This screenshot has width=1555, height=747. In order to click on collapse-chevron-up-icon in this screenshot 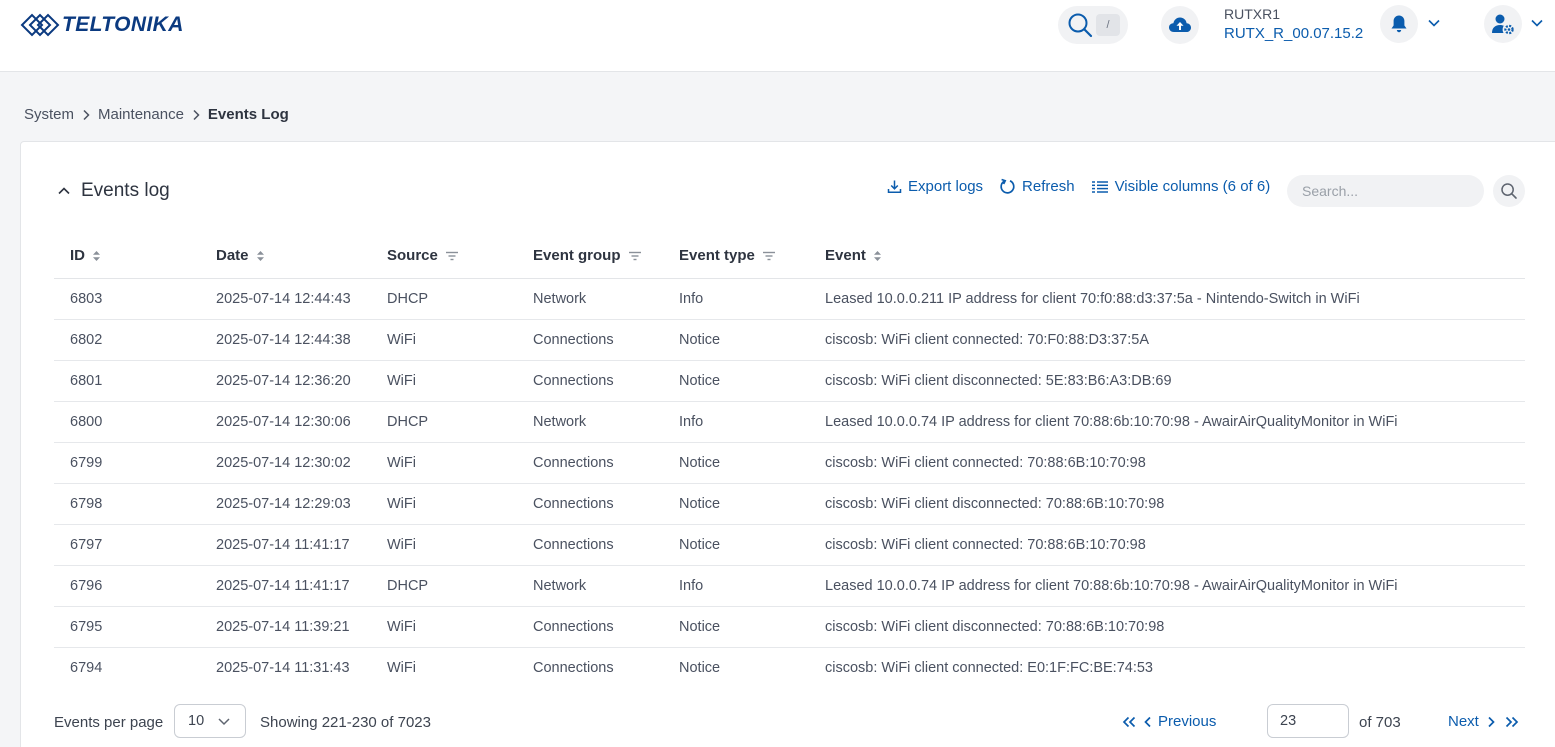, I will do `click(64, 191)`.